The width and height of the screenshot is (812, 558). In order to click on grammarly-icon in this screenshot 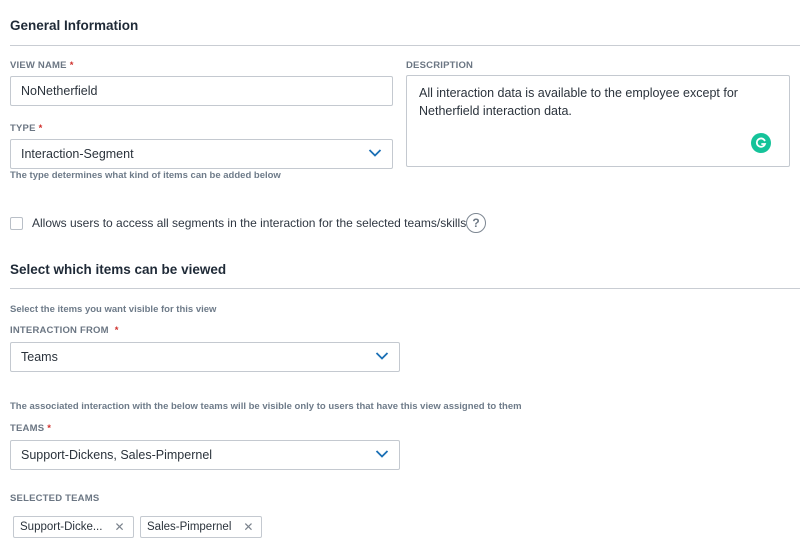, I will do `click(761, 143)`.